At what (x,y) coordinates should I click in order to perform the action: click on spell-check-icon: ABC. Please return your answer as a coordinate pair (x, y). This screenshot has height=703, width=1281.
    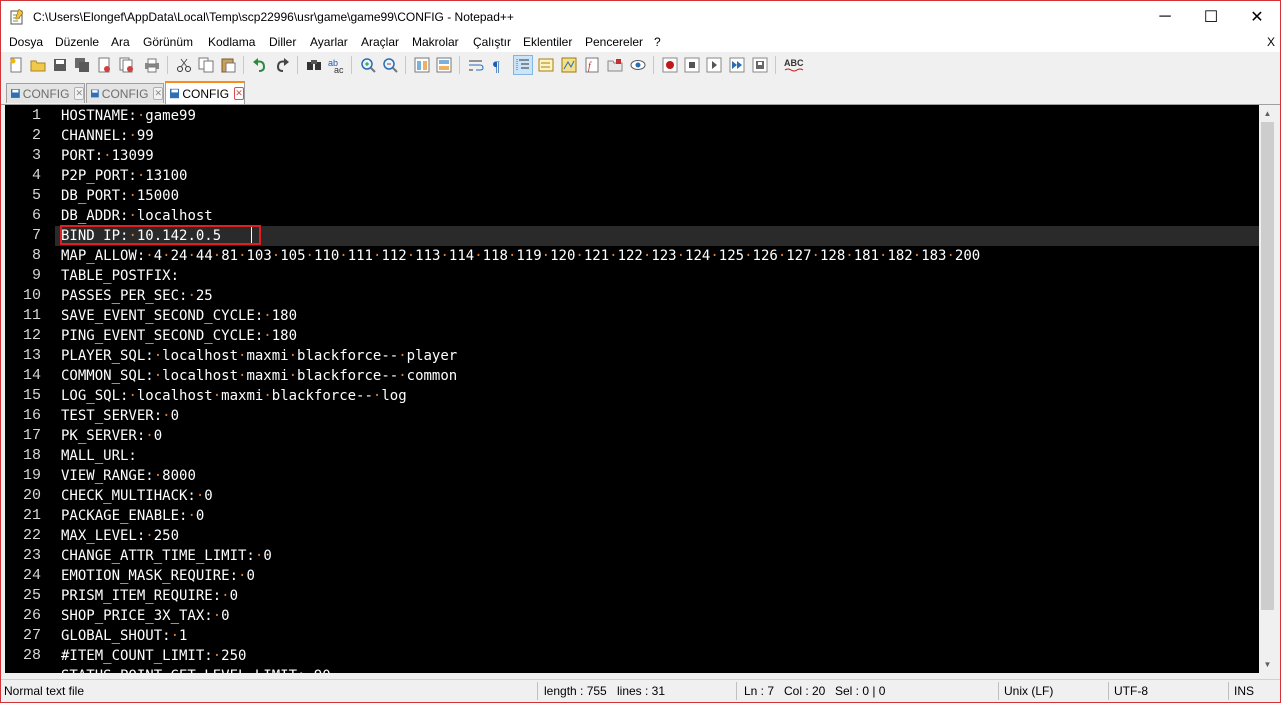
    Looking at the image, I should click on (794, 65).